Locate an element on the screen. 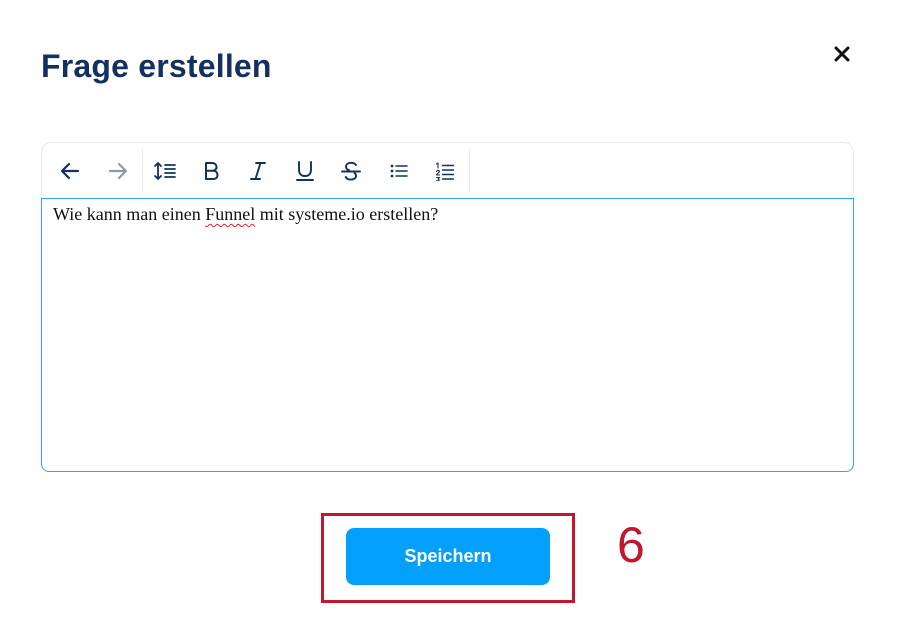 The width and height of the screenshot is (897, 637). strikethrough-icon is located at coordinates (351, 171).